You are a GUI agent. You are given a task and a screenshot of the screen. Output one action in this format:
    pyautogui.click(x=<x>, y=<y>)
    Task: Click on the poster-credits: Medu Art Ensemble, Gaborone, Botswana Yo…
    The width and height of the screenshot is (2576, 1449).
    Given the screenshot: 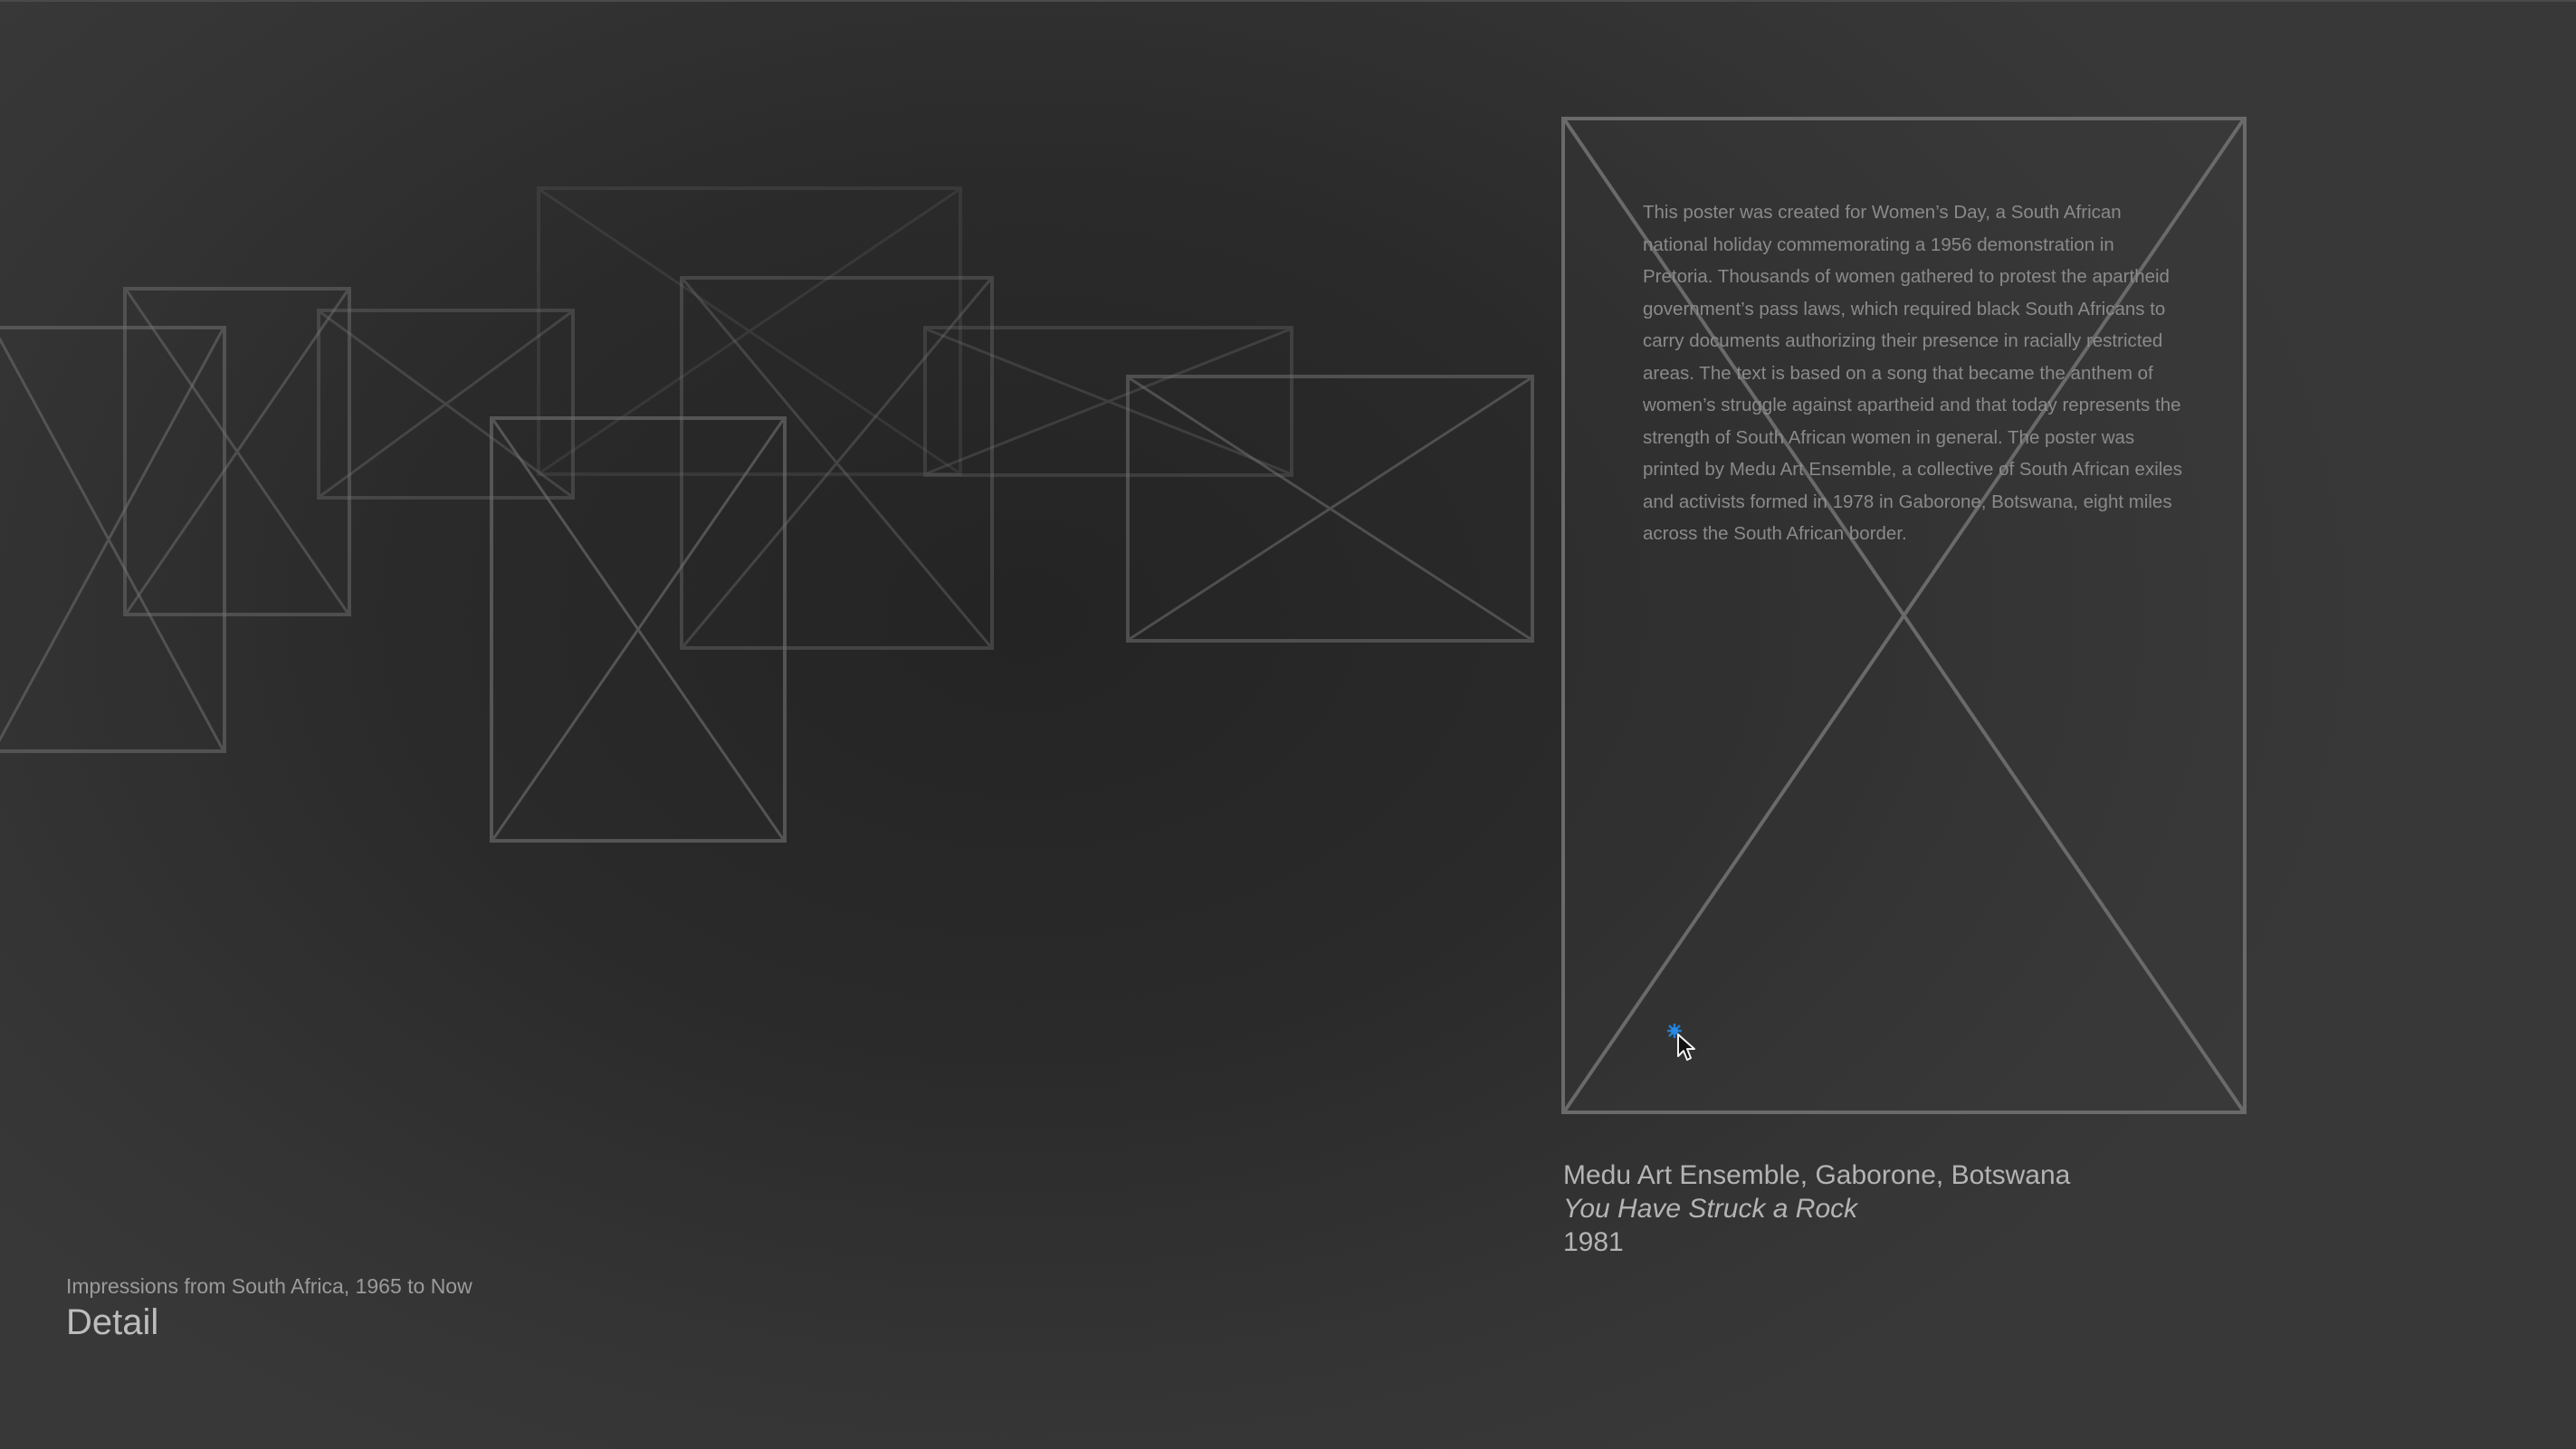 What is the action you would take?
    pyautogui.click(x=1817, y=1208)
    